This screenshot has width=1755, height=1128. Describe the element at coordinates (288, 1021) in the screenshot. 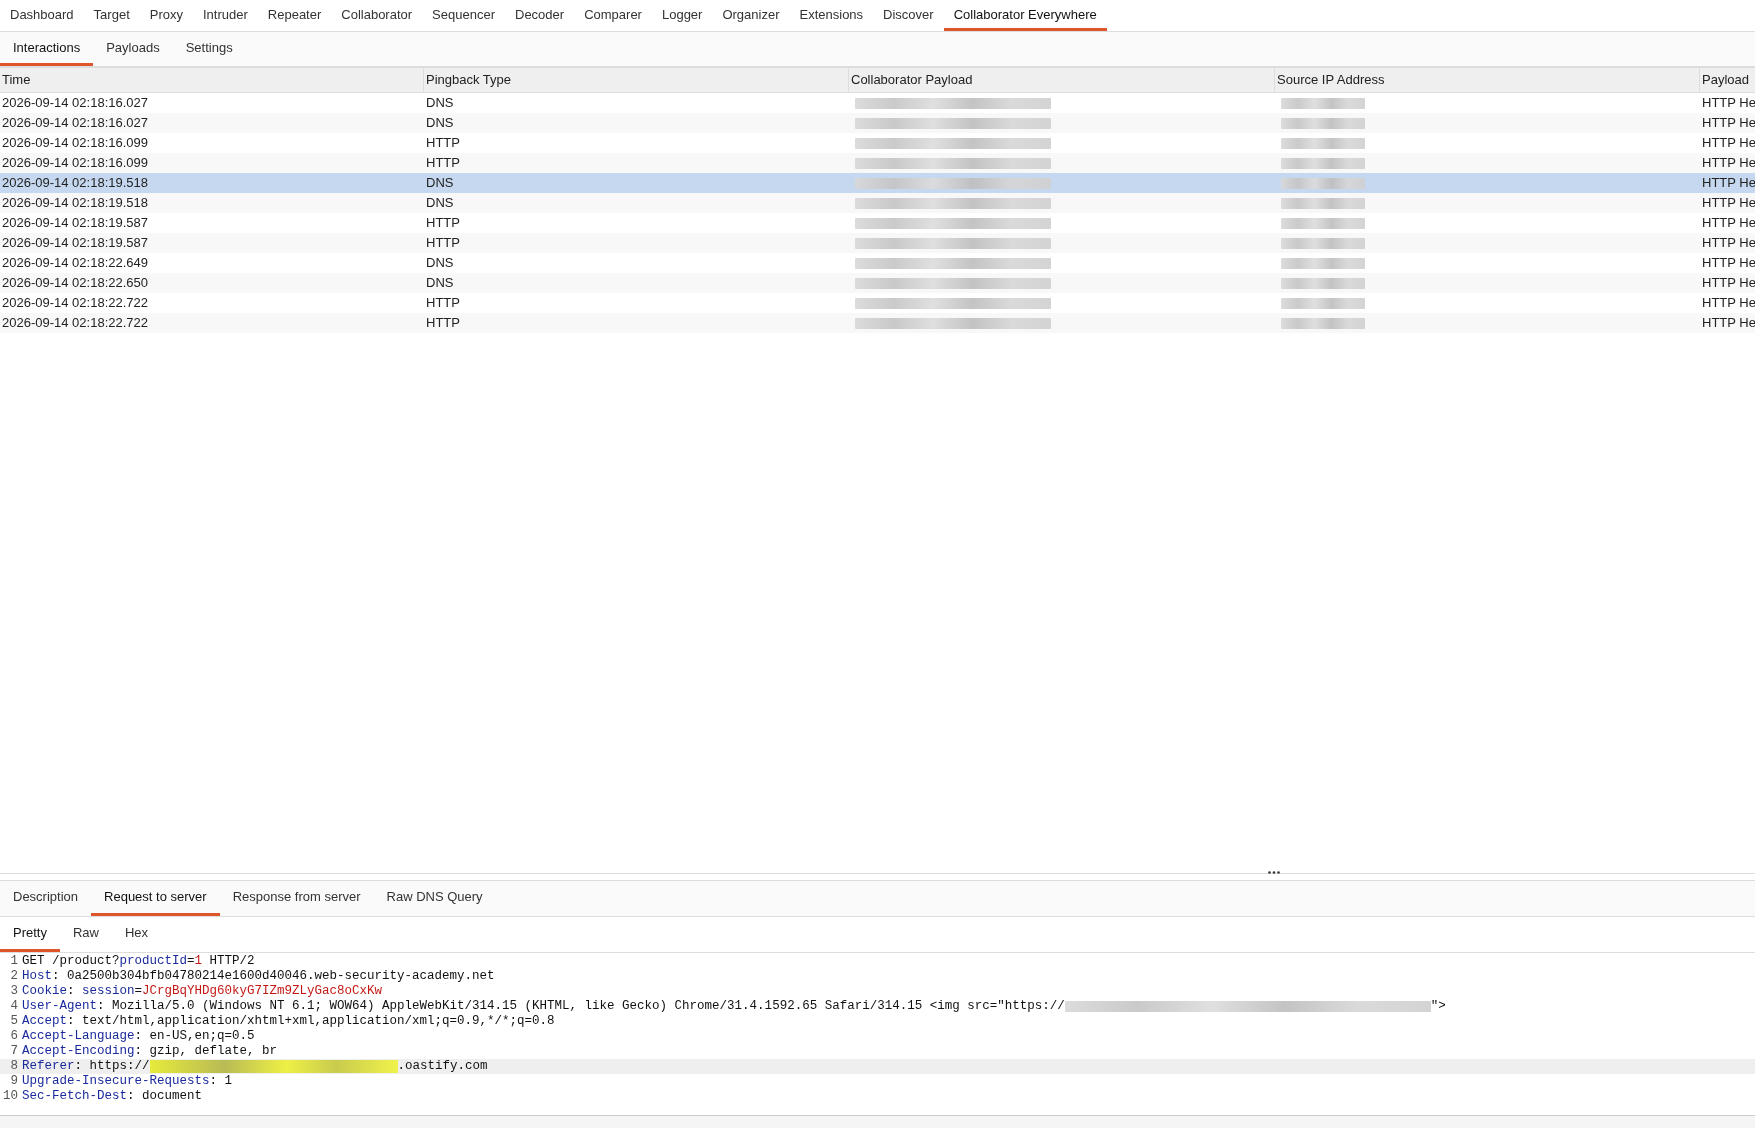

I see `code-line: Accept: text/html,application/xhtml+xml,application/xml;q=0.9,*/*;q=0.8` at that location.